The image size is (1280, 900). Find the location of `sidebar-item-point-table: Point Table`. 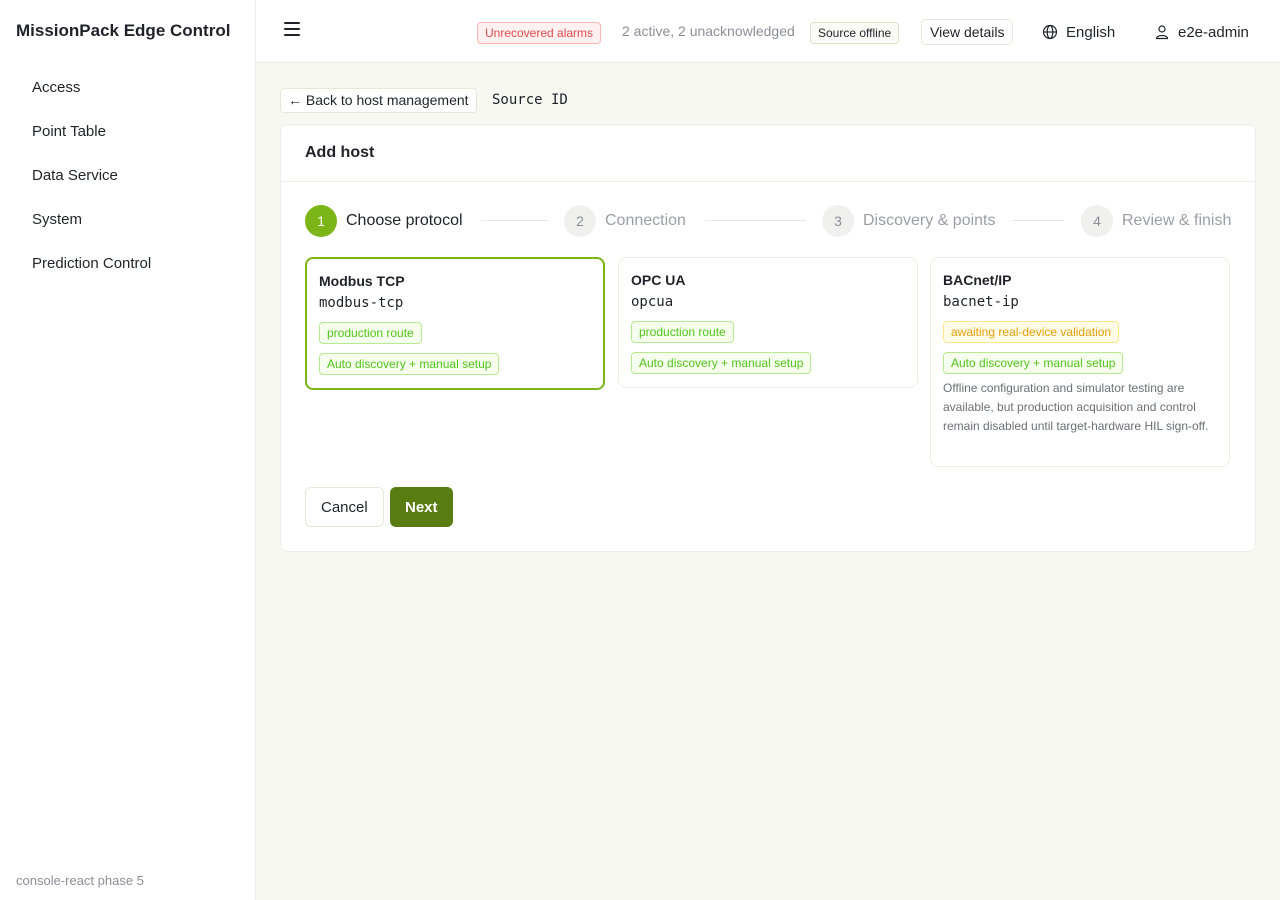

sidebar-item-point-table: Point Table is located at coordinates (127, 132).